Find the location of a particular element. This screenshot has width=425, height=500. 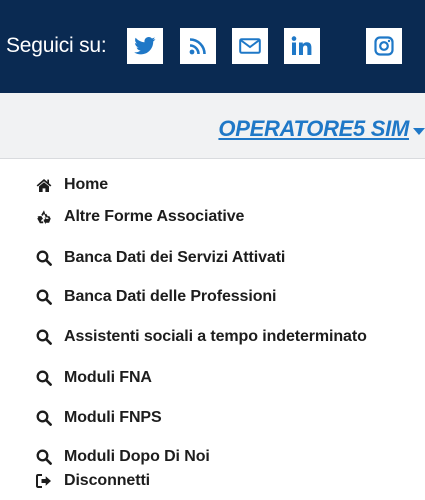

menu-item-home: Home is located at coordinates (72, 185).